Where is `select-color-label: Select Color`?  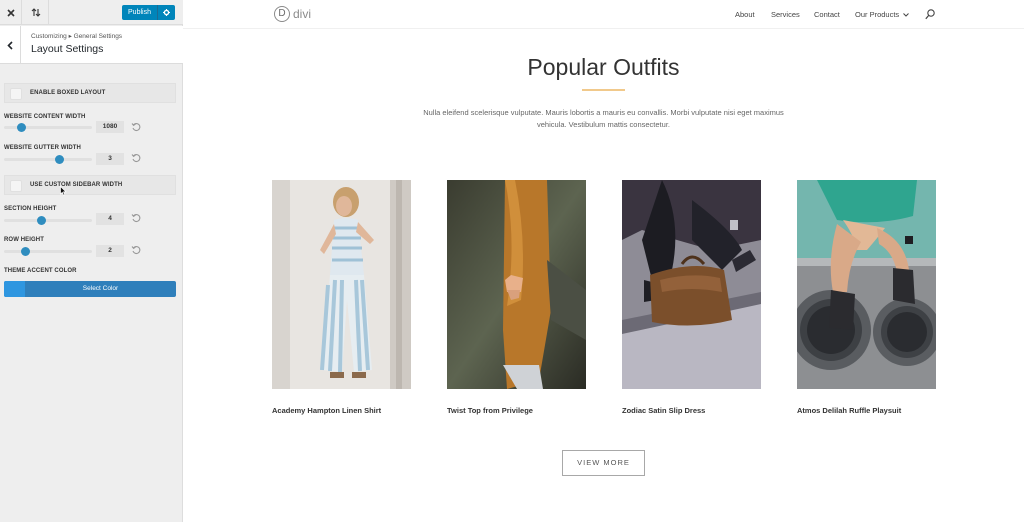
select-color-label: Select Color is located at coordinates (100, 288).